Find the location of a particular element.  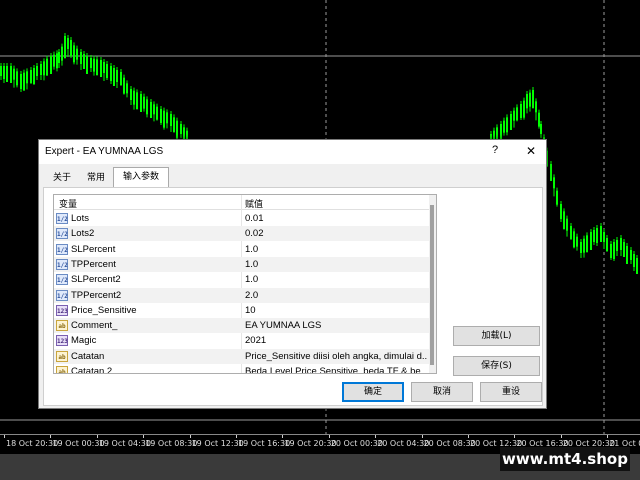

time-label: 20 Oct 00:30 is located at coordinates (356, 443).